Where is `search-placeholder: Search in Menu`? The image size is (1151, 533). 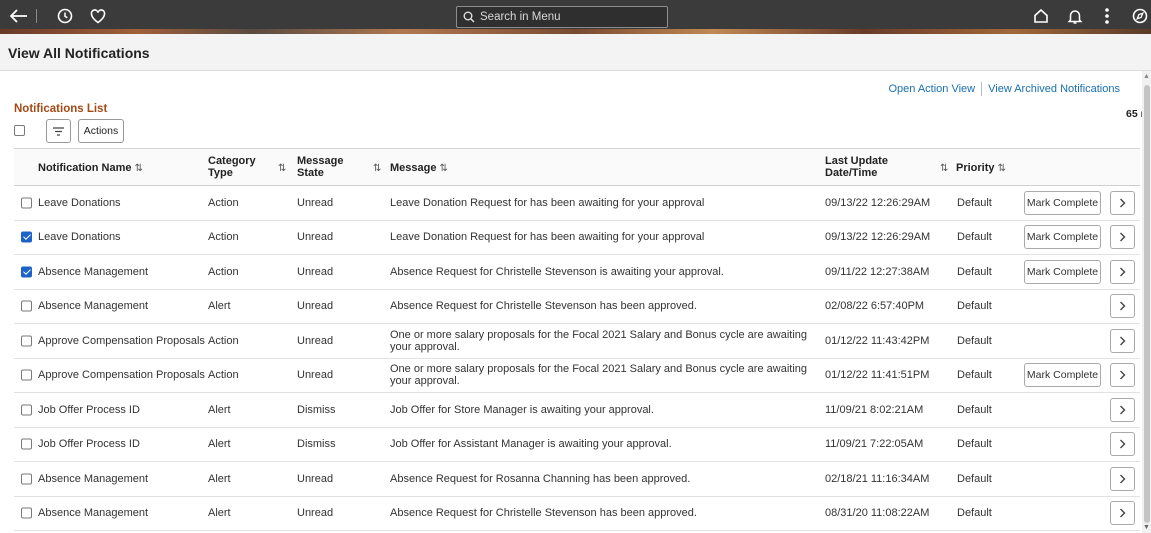
search-placeholder: Search in Menu is located at coordinates (520, 17).